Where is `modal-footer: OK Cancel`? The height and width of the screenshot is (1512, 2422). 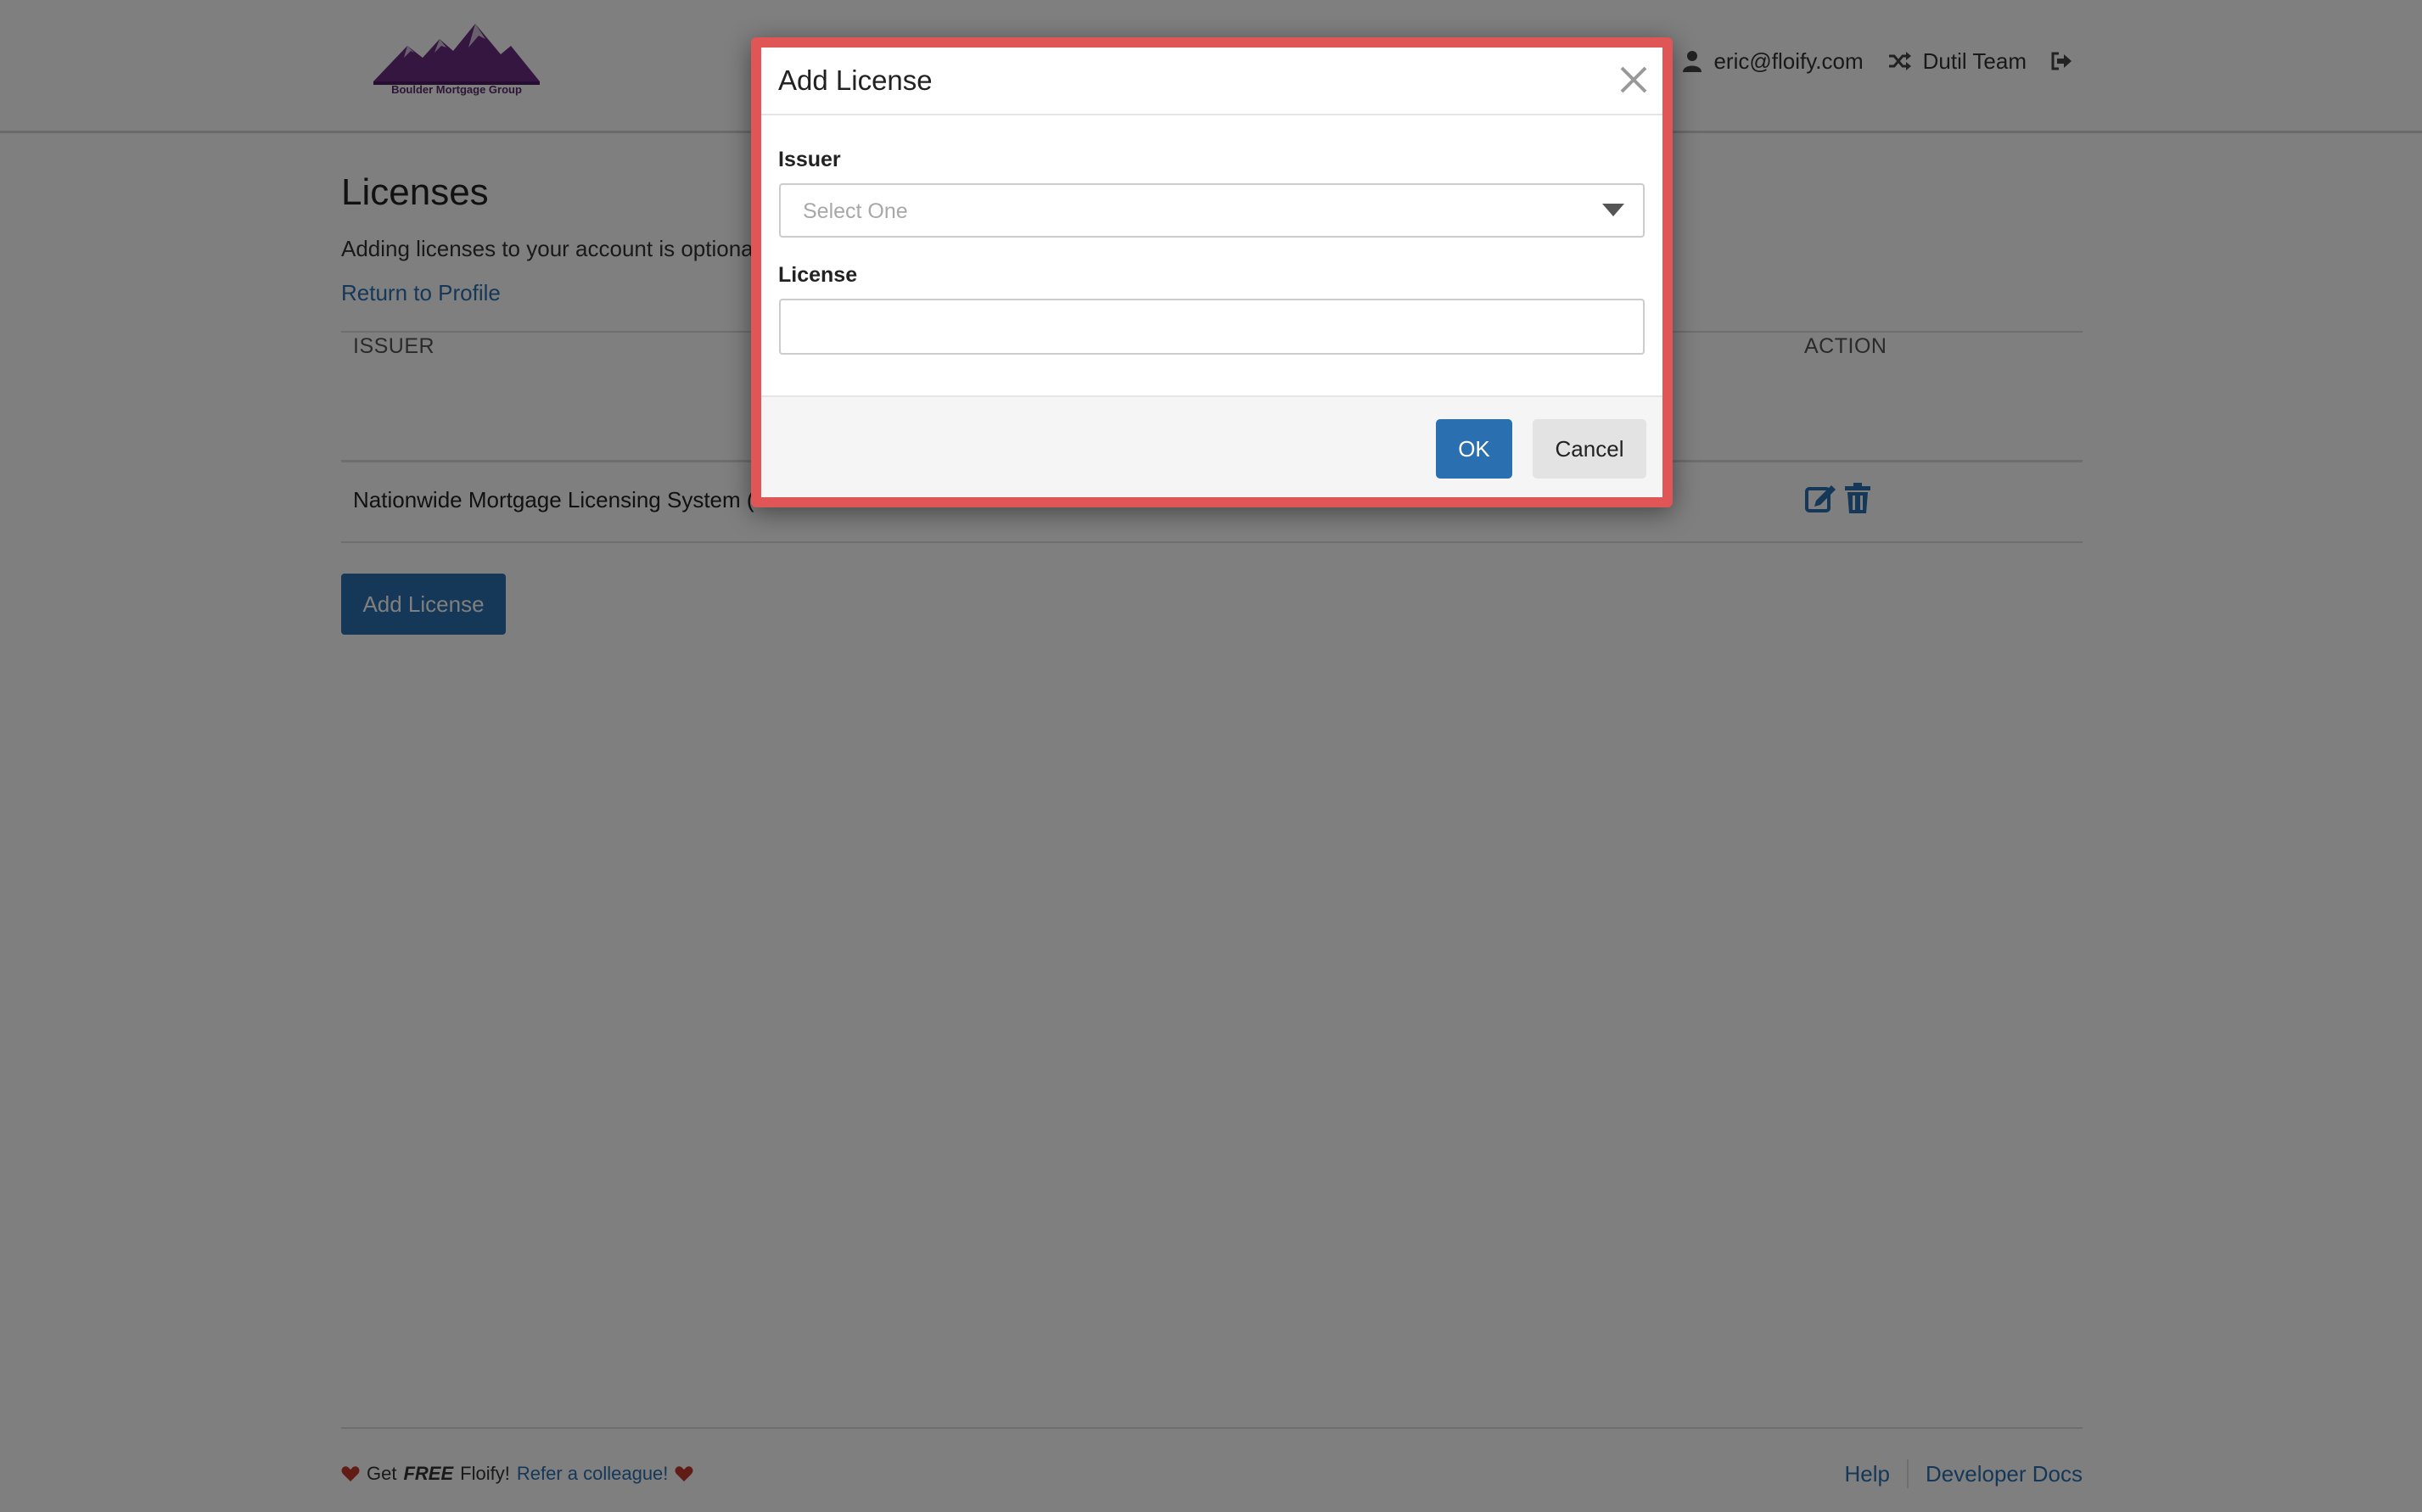 modal-footer: OK Cancel is located at coordinates (1211, 446).